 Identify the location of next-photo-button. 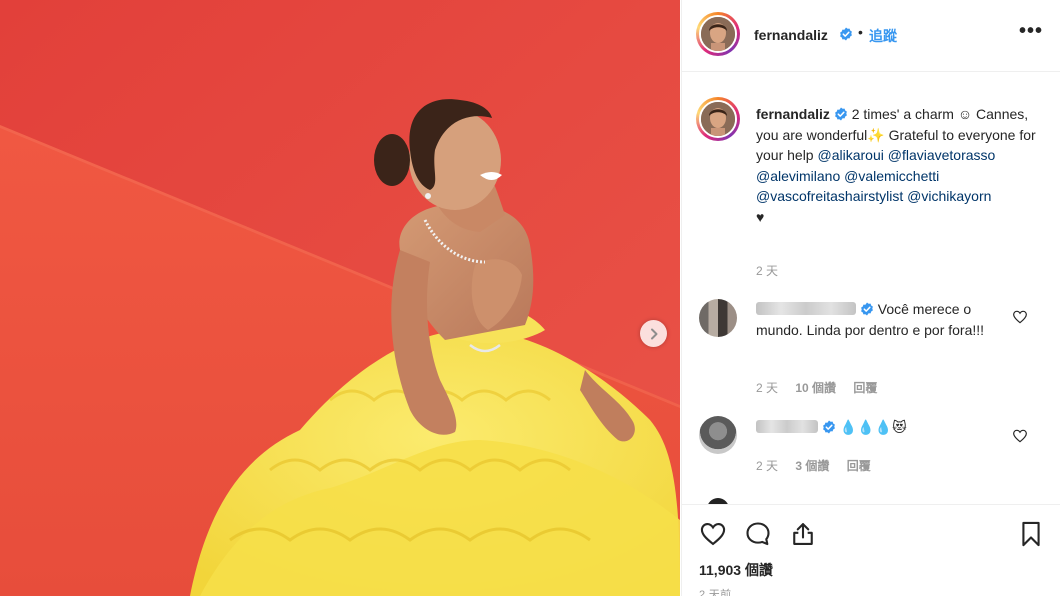
(653, 333).